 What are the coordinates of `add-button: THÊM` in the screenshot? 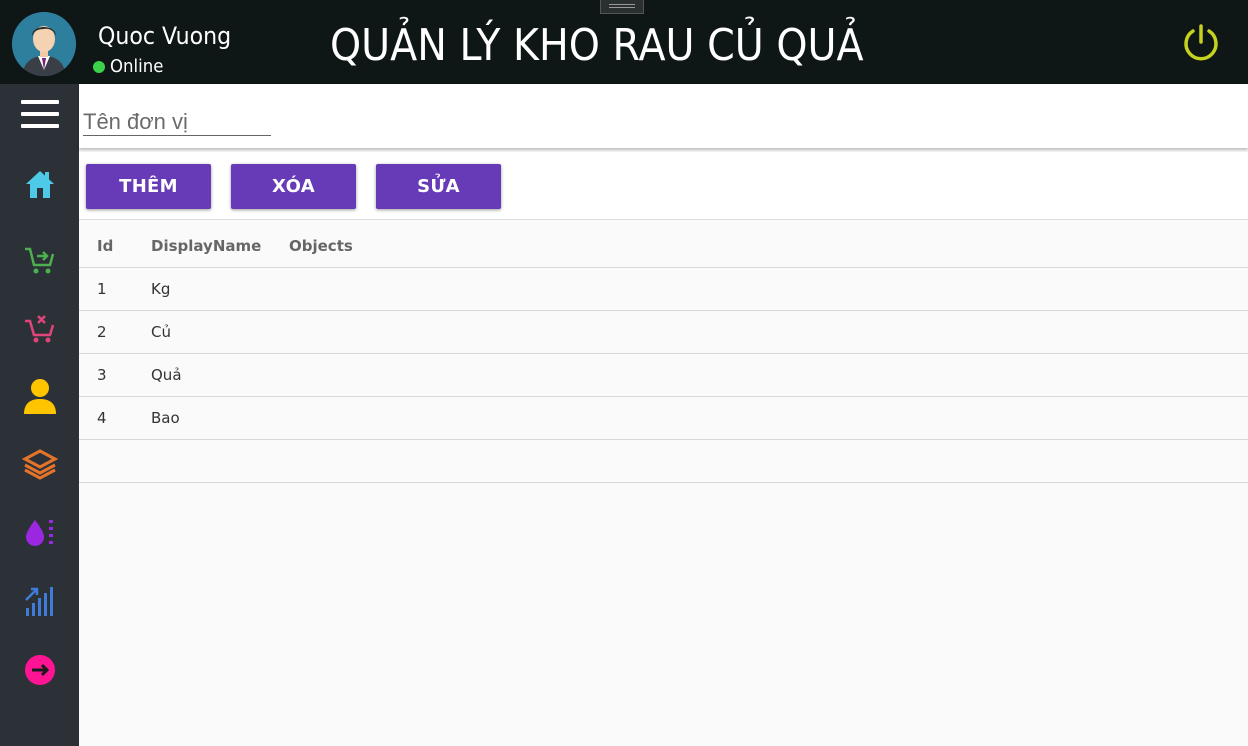 It's located at (148, 186).